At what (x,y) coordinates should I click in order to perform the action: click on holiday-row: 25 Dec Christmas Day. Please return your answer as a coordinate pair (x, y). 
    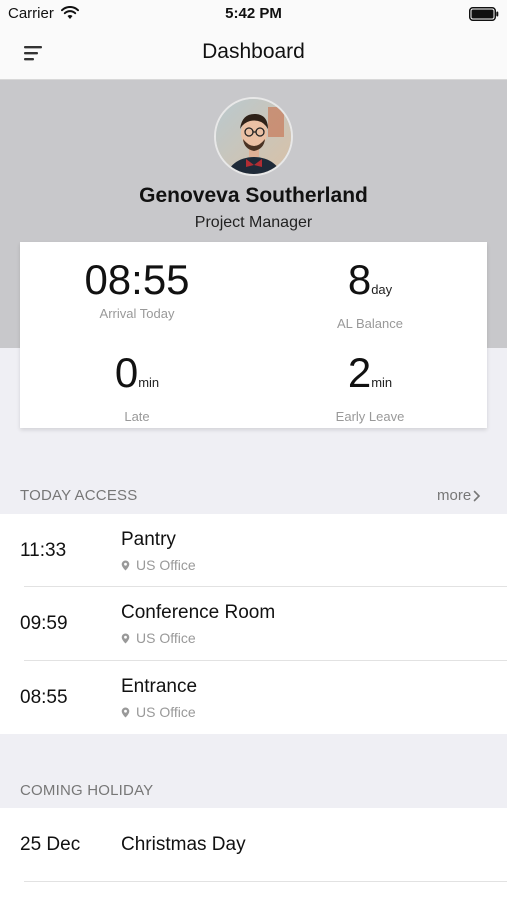
    Looking at the image, I should click on (253, 844).